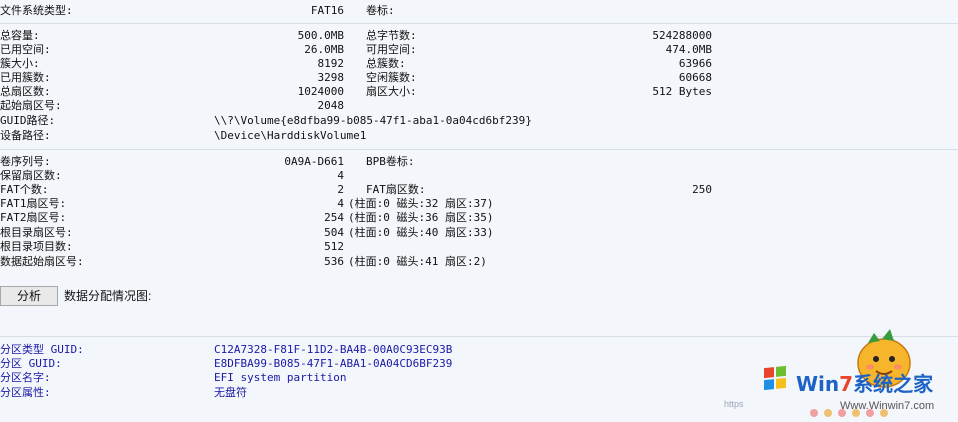 The height and width of the screenshot is (422, 958). What do you see at coordinates (893, 384) in the screenshot?
I see `watermark-brand-suffix: 系统之家` at bounding box center [893, 384].